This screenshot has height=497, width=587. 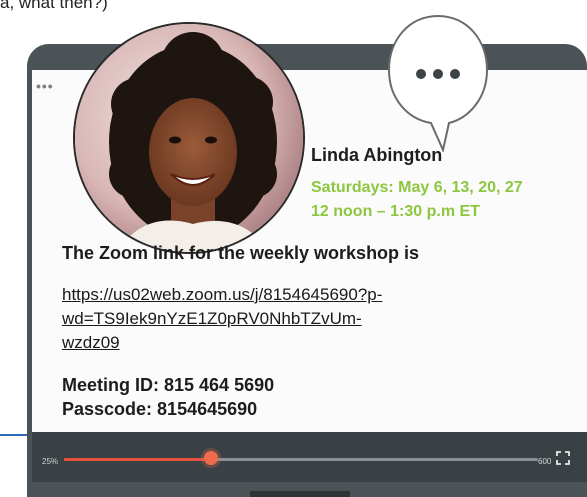 I want to click on fullscreen-icon, so click(x=563, y=458).